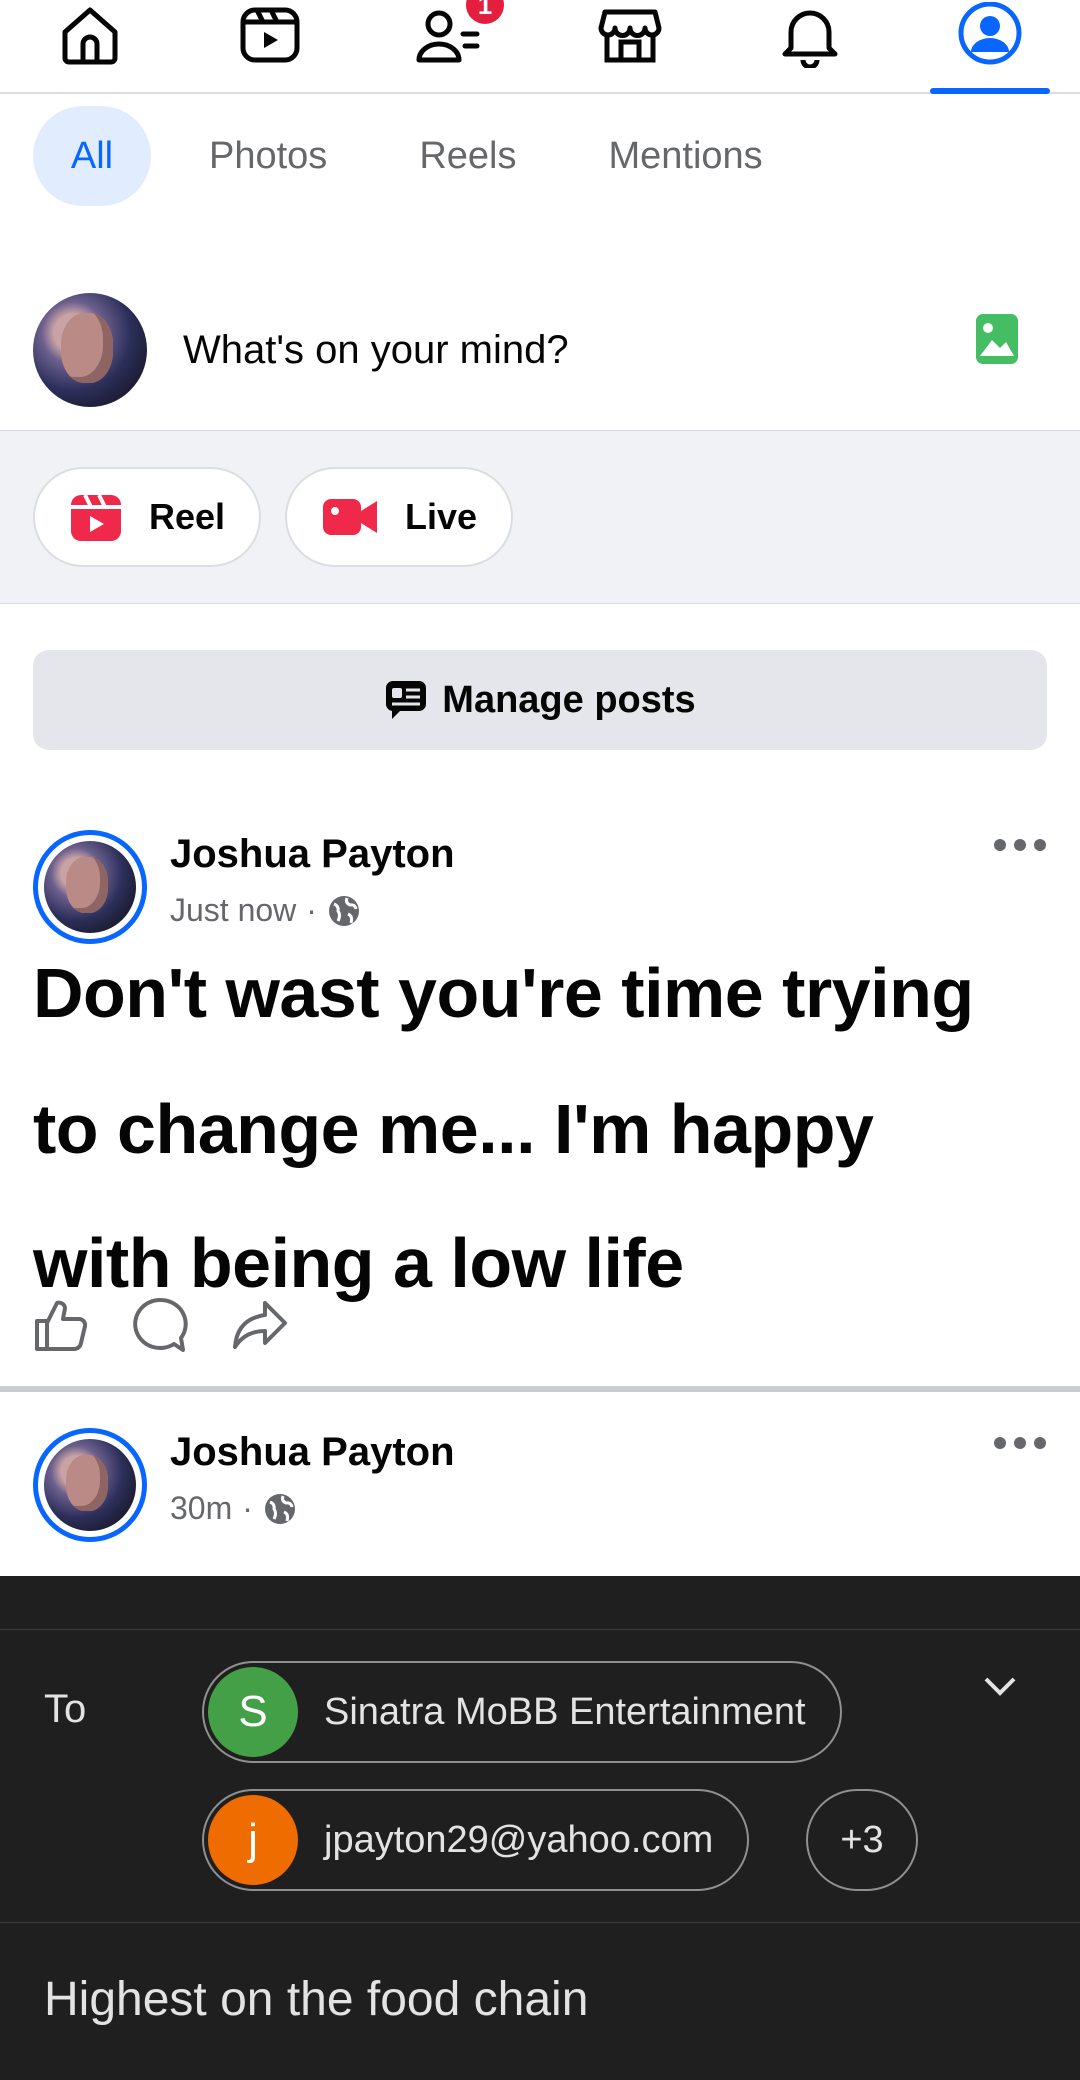 The height and width of the screenshot is (2080, 1080). Describe the element at coordinates (90, 36) in the screenshot. I see `home-icon` at that location.